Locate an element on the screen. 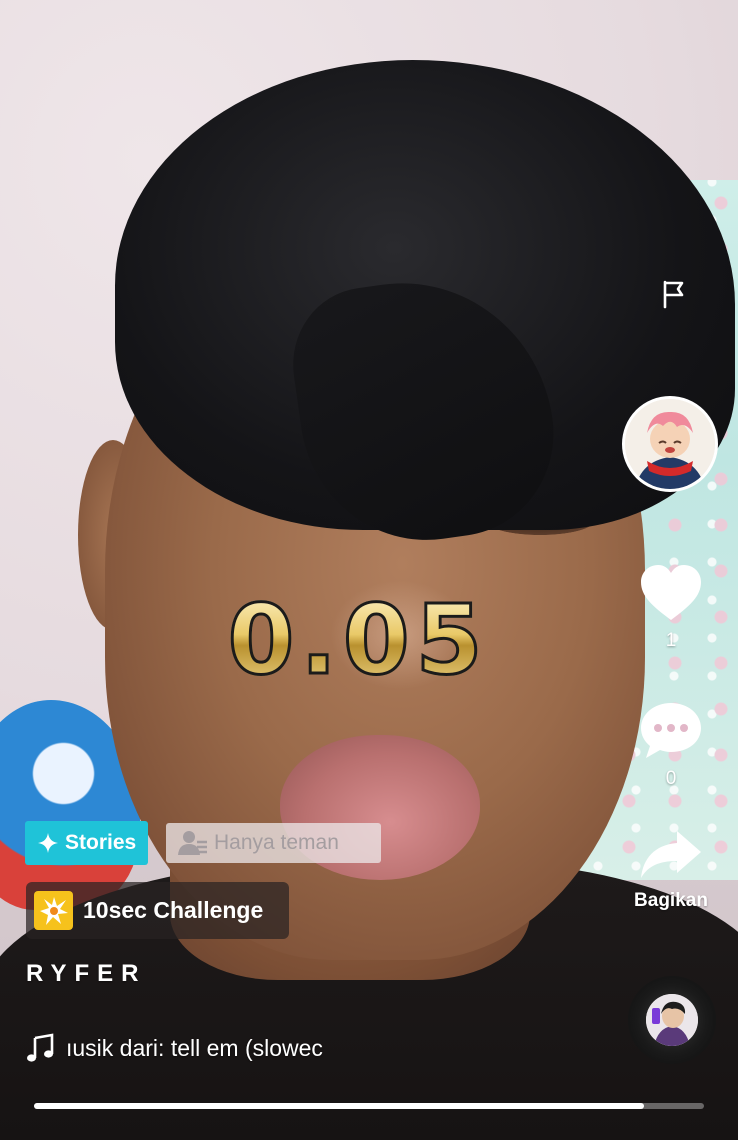  friends-icon is located at coordinates (192, 843).